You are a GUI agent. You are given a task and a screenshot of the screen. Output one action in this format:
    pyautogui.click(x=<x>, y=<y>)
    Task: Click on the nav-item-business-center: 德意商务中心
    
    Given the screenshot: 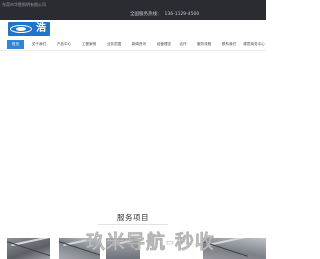 What is the action you would take?
    pyautogui.click(x=254, y=44)
    